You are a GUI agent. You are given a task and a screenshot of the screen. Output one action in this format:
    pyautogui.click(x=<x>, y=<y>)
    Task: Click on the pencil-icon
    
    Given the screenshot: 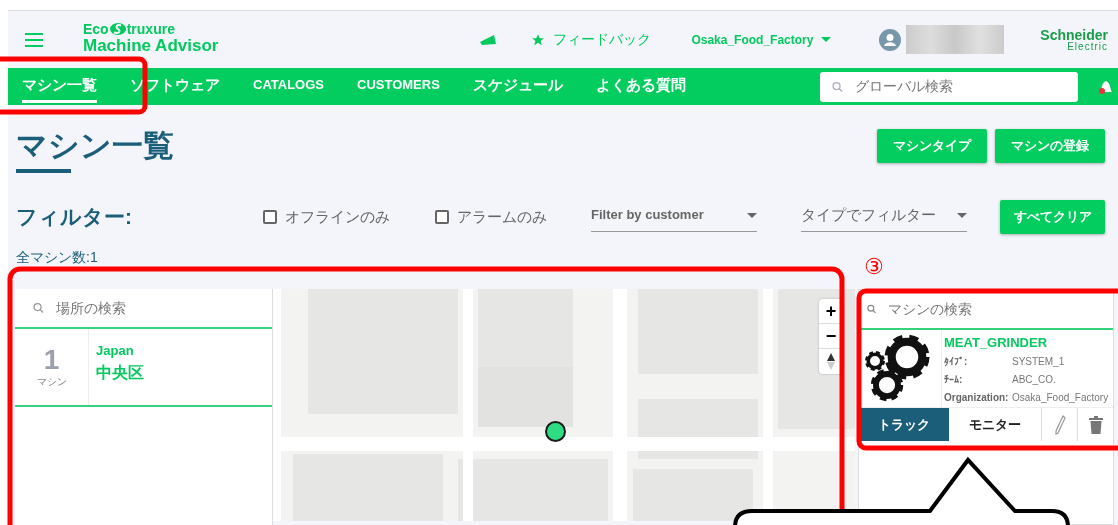 What is the action you would take?
    pyautogui.click(x=1059, y=424)
    